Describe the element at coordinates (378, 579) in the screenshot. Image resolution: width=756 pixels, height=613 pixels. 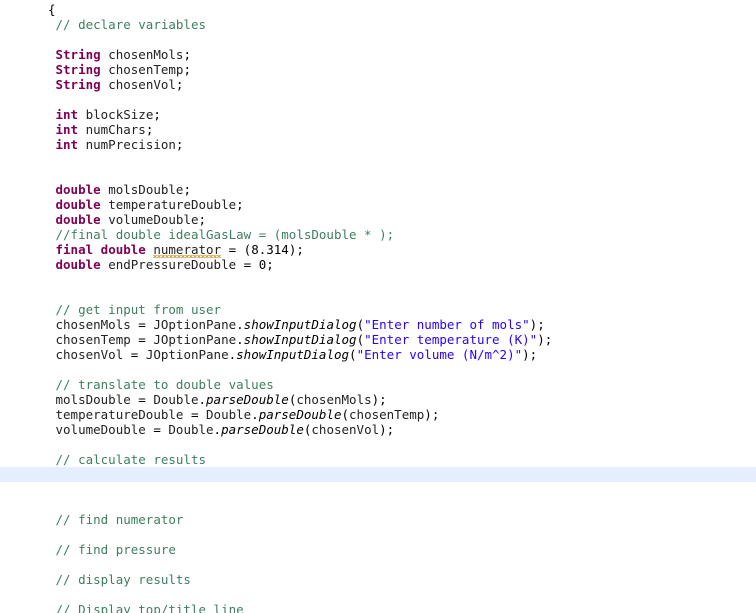
I see `code-line: // display results` at that location.